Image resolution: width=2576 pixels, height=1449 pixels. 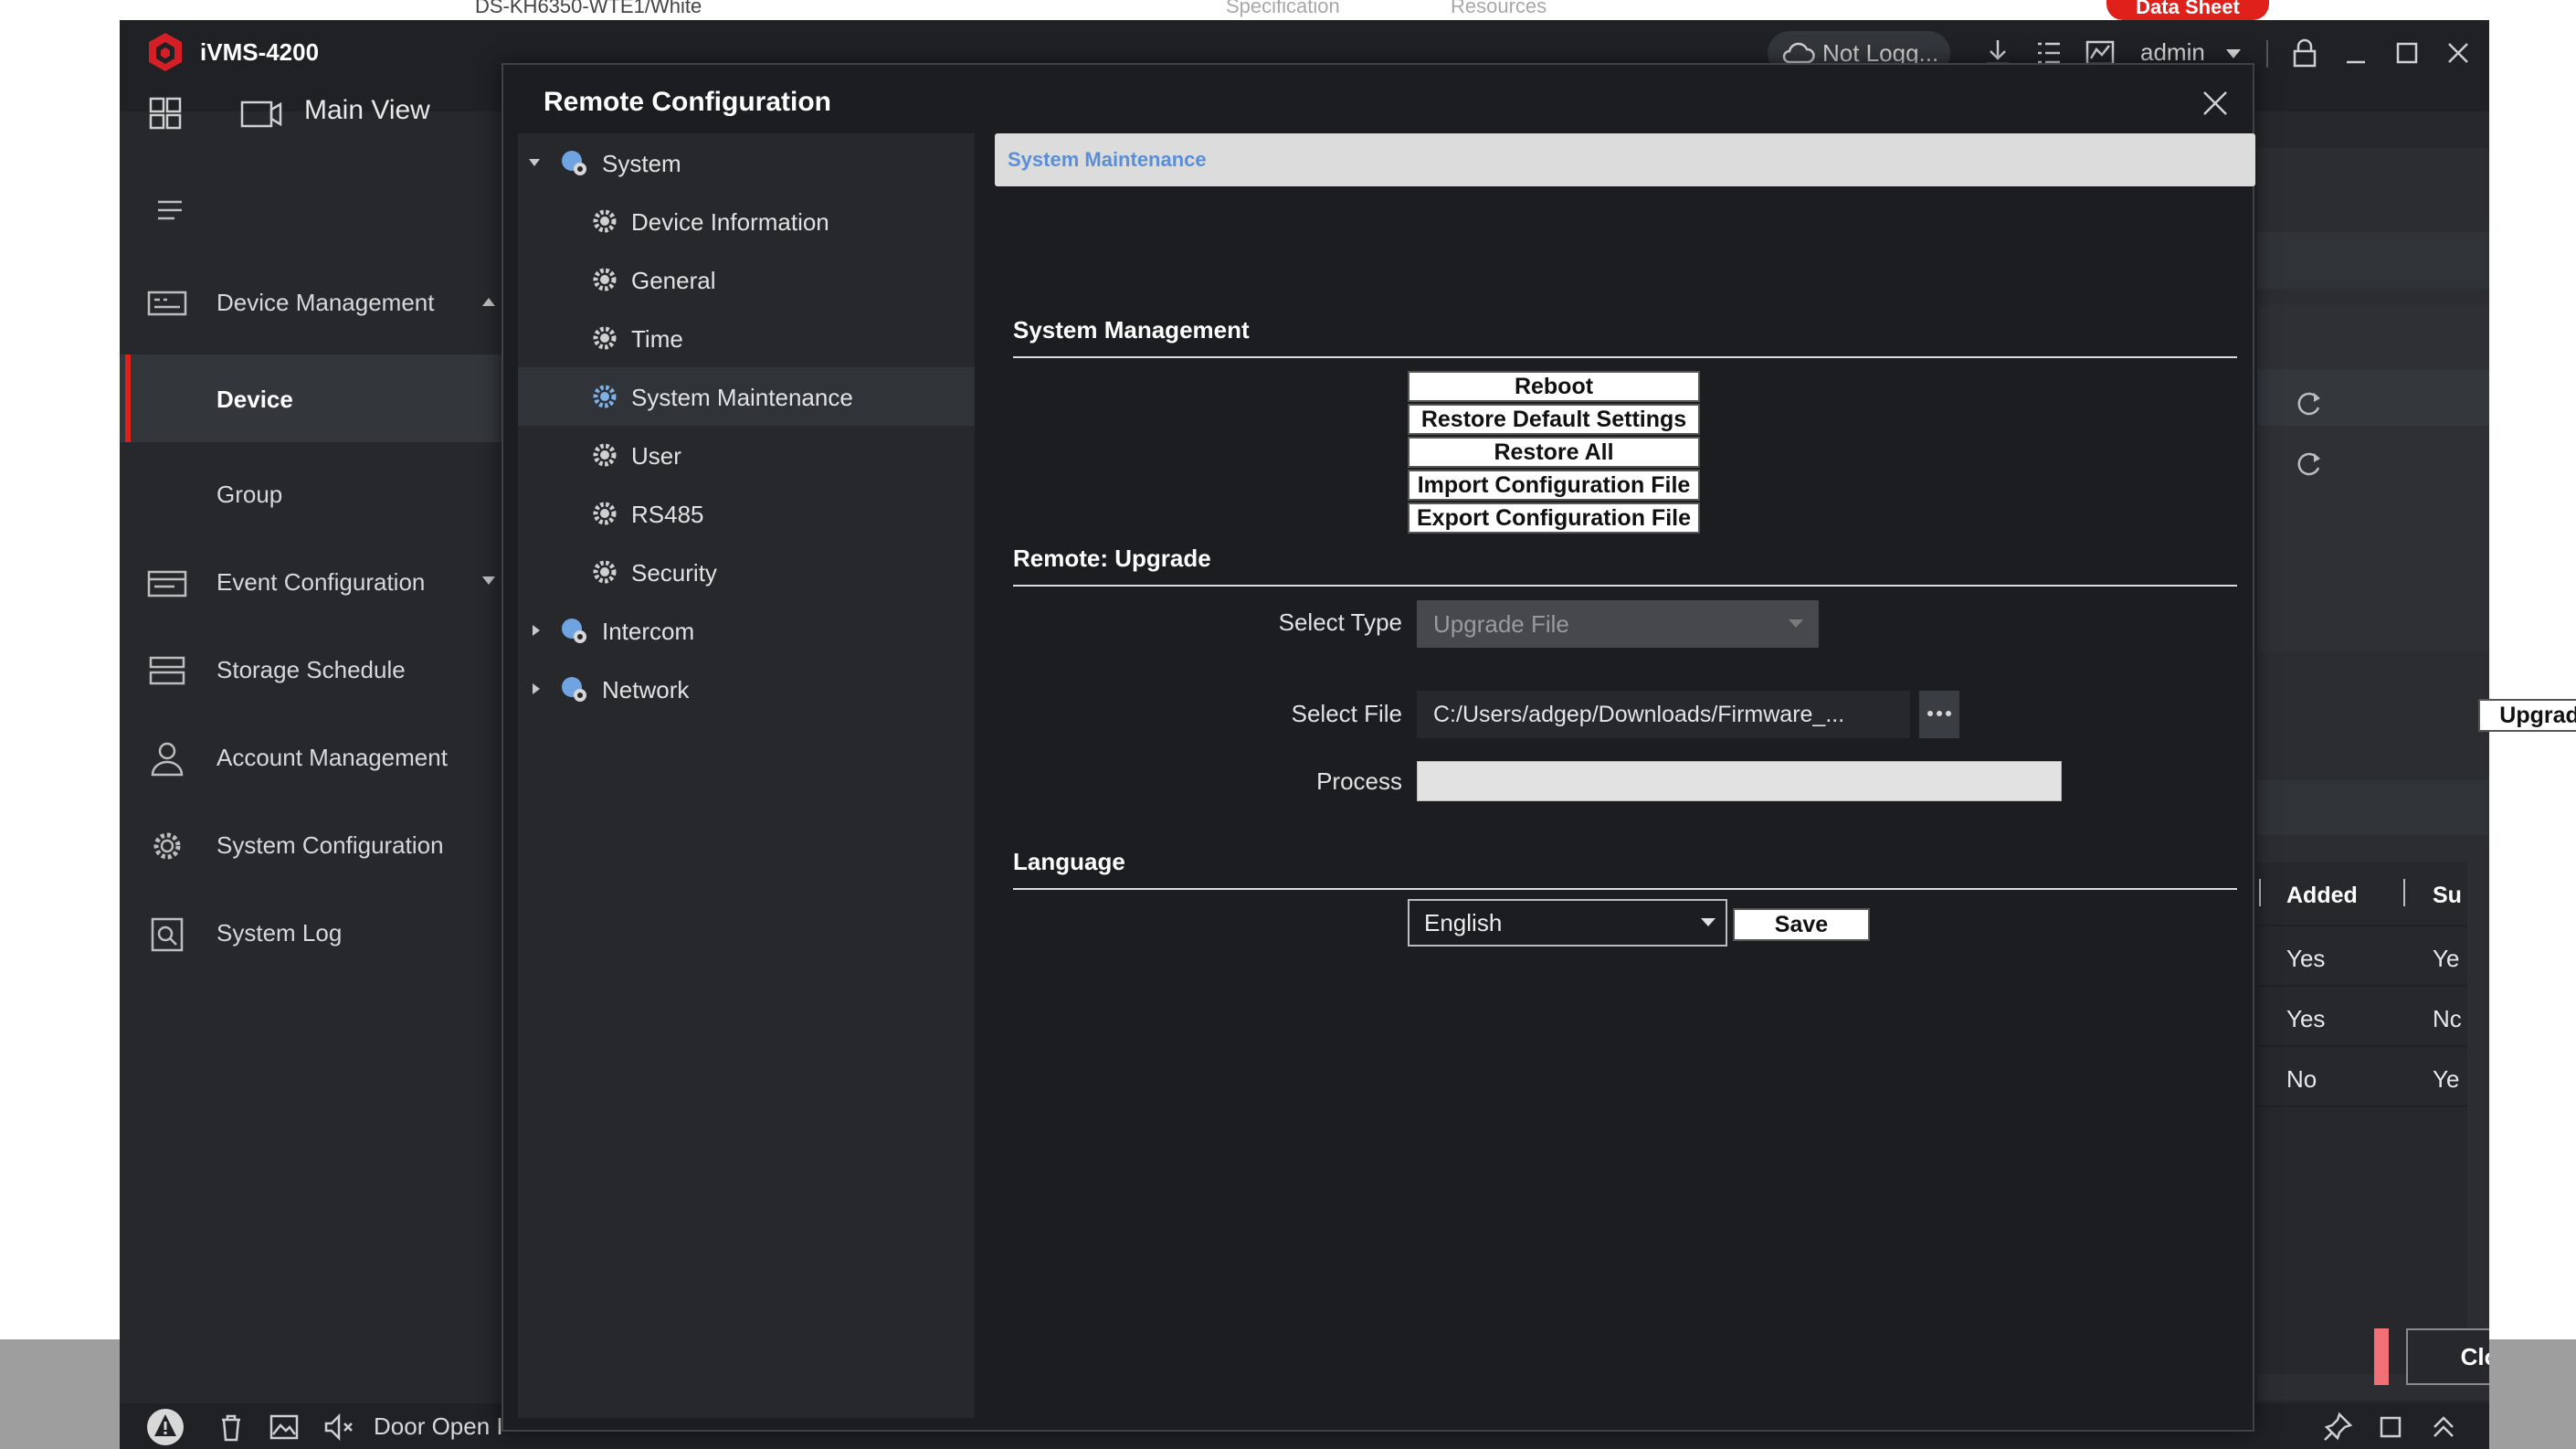 What do you see at coordinates (746, 630) in the screenshot?
I see `tree-node-intercom: Intercom` at bounding box center [746, 630].